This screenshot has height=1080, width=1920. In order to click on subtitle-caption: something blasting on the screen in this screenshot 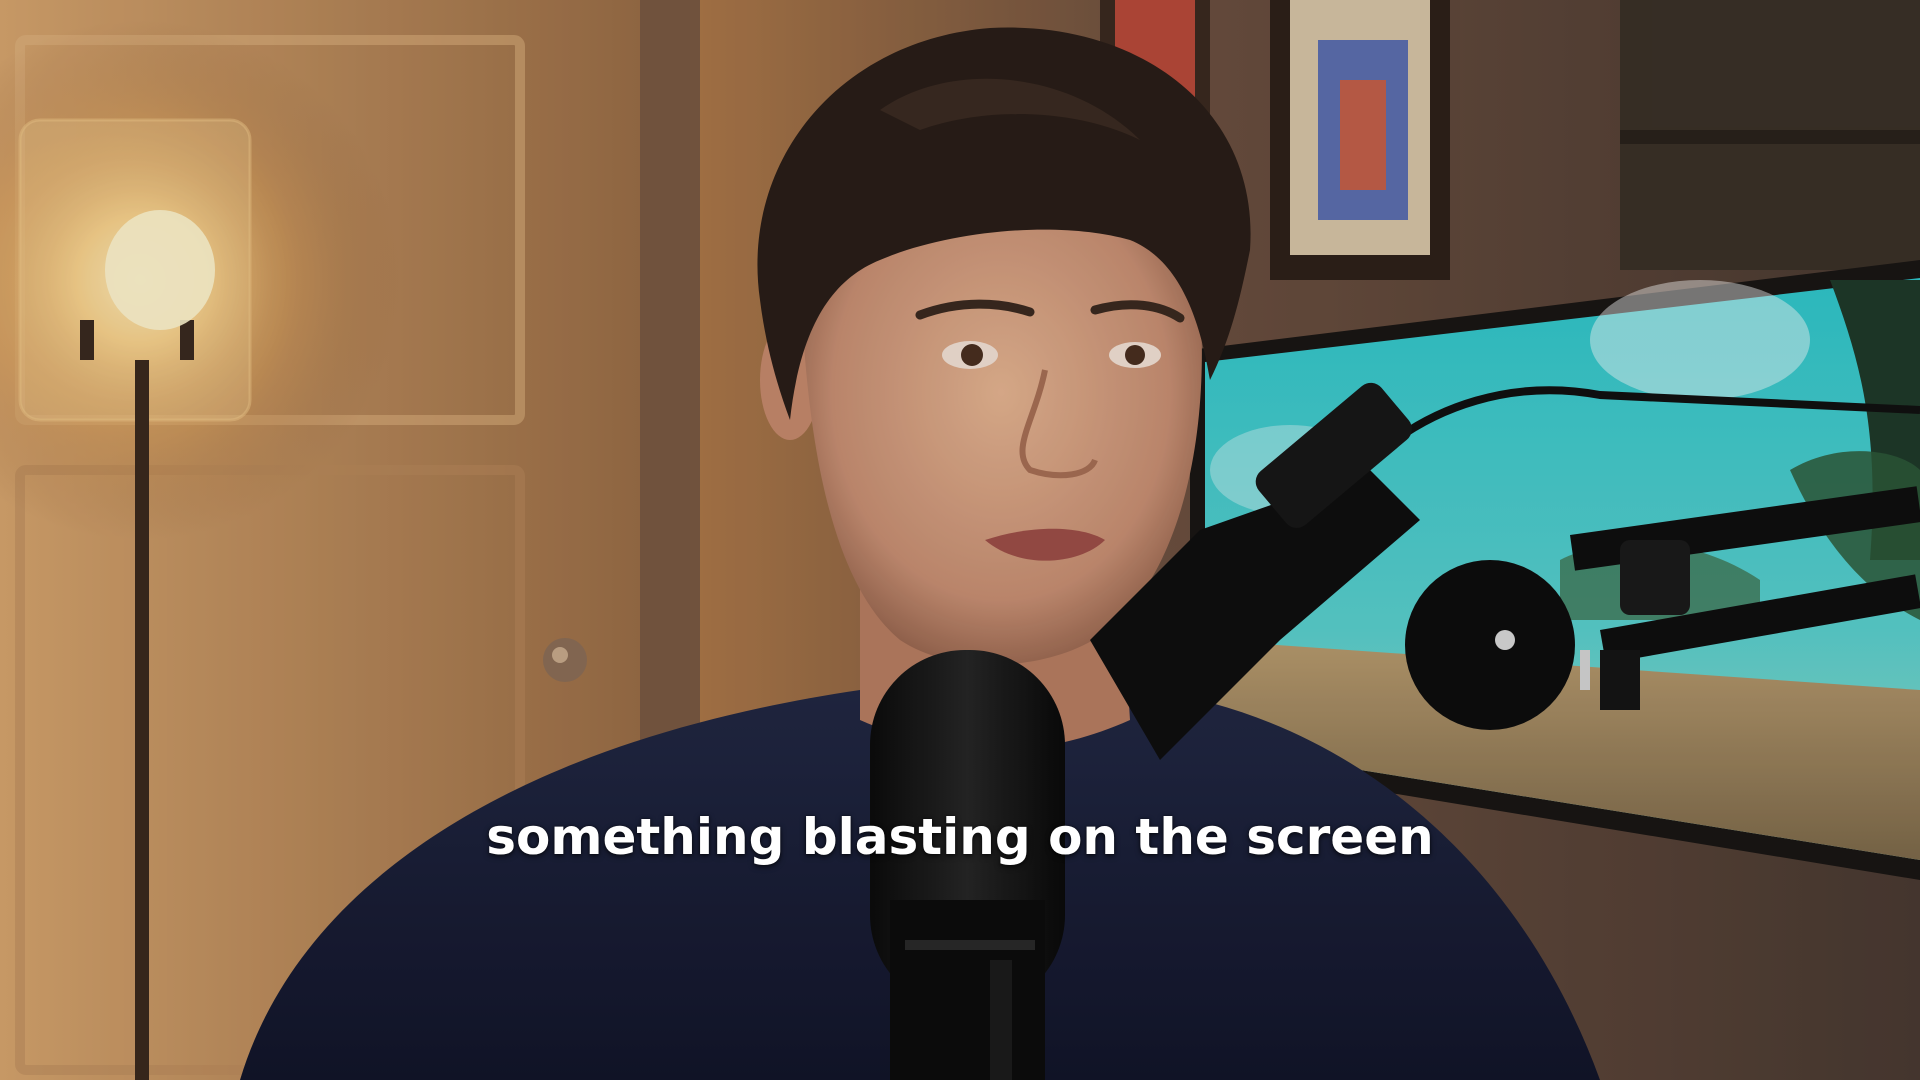, I will do `click(960, 837)`.